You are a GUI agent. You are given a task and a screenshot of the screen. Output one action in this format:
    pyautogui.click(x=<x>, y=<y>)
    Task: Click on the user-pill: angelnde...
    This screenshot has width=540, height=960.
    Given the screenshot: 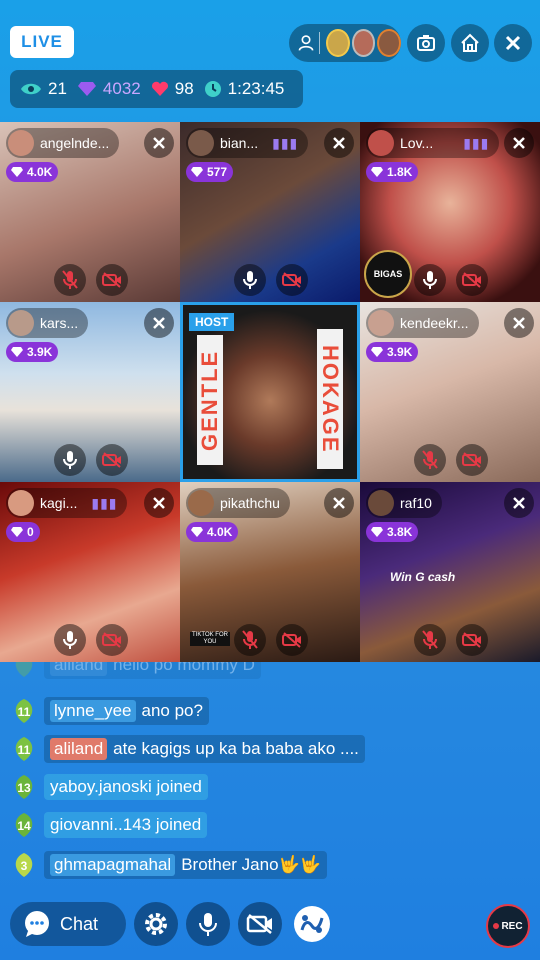 What is the action you would take?
    pyautogui.click(x=63, y=143)
    